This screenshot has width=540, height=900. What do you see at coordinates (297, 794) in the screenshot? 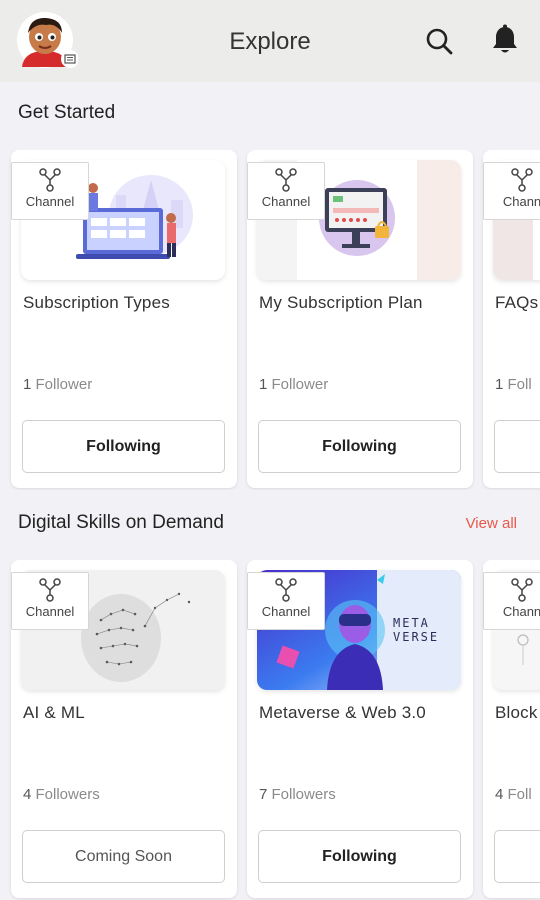
I see `follower-count: 7 Followers` at bounding box center [297, 794].